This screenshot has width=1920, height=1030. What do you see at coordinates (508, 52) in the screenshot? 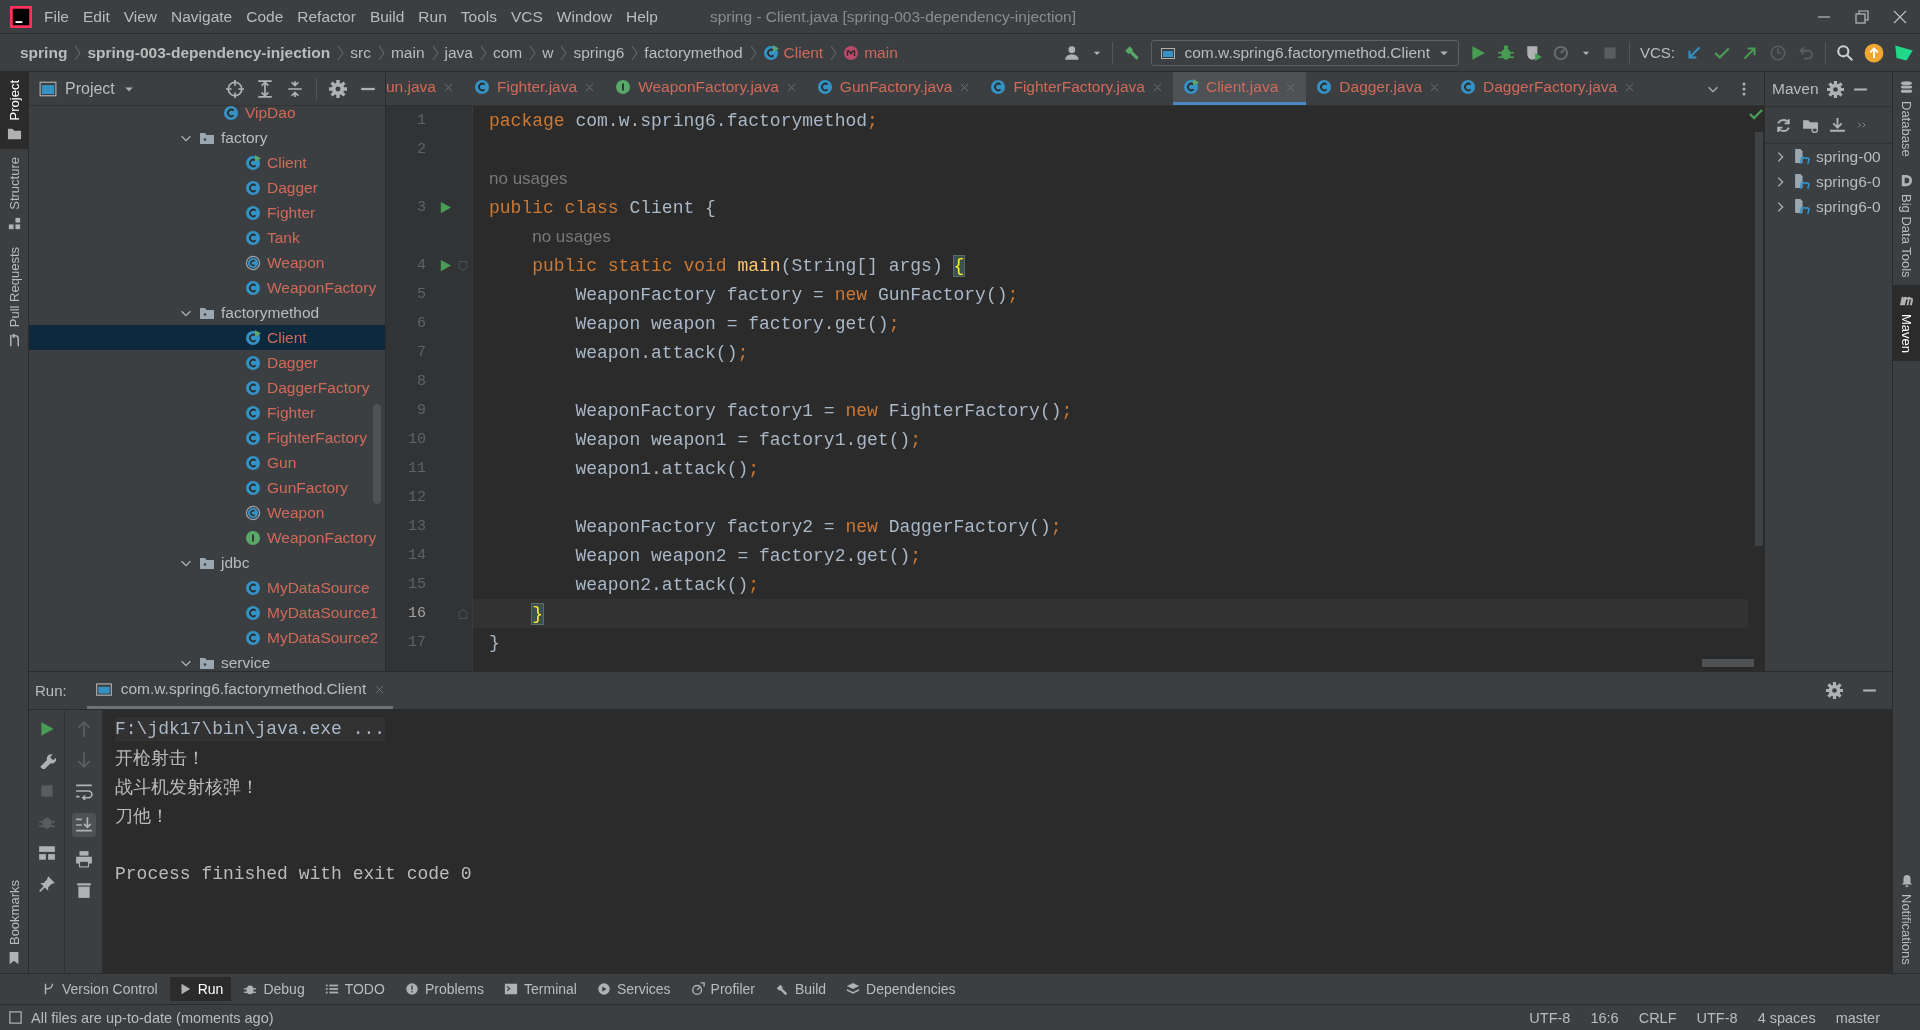
I see `breadcrumb: com` at bounding box center [508, 52].